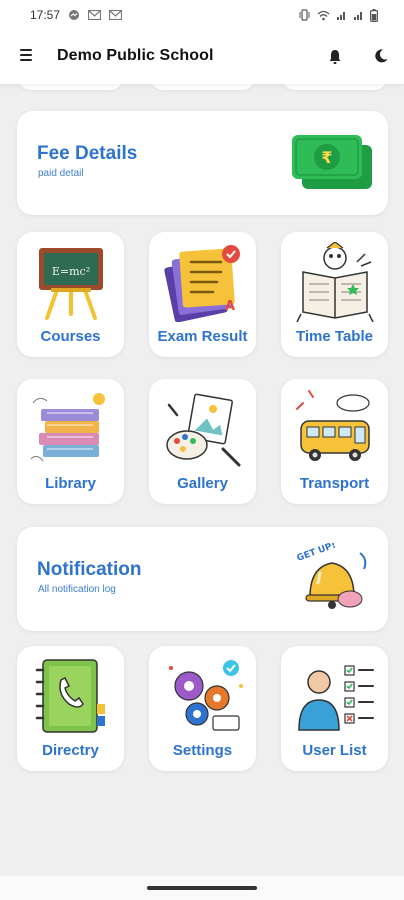 Image resolution: width=404 pixels, height=900 pixels. Describe the element at coordinates (87, 153) in the screenshot. I see `fee-details-title: Fee Details` at that location.